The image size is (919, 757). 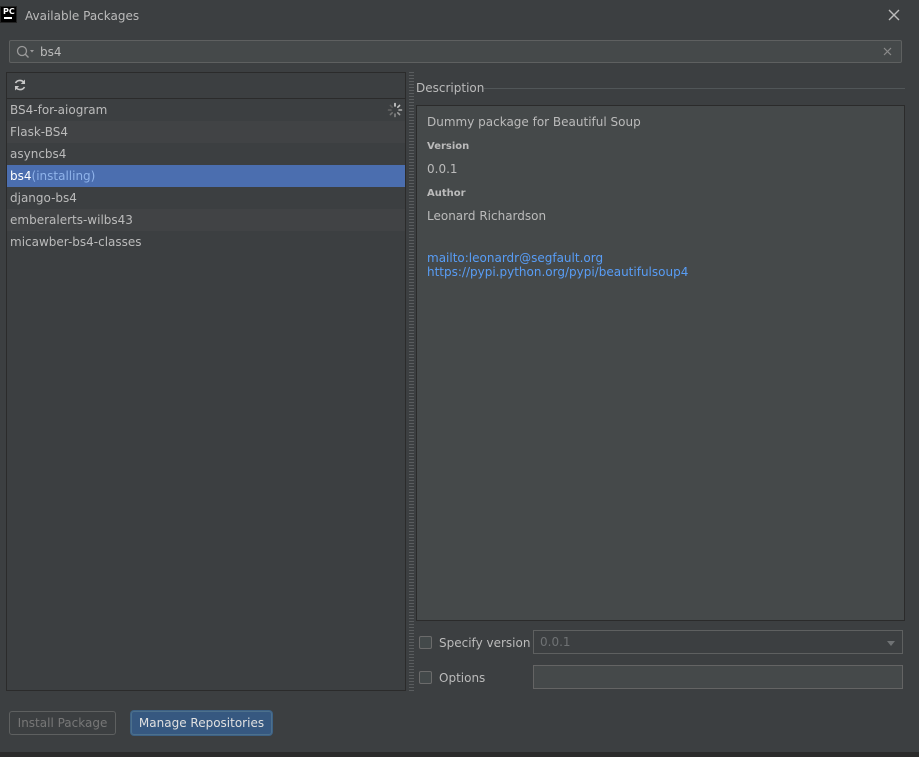 What do you see at coordinates (718, 642) in the screenshot?
I see `version-select: 0.0.1` at bounding box center [718, 642].